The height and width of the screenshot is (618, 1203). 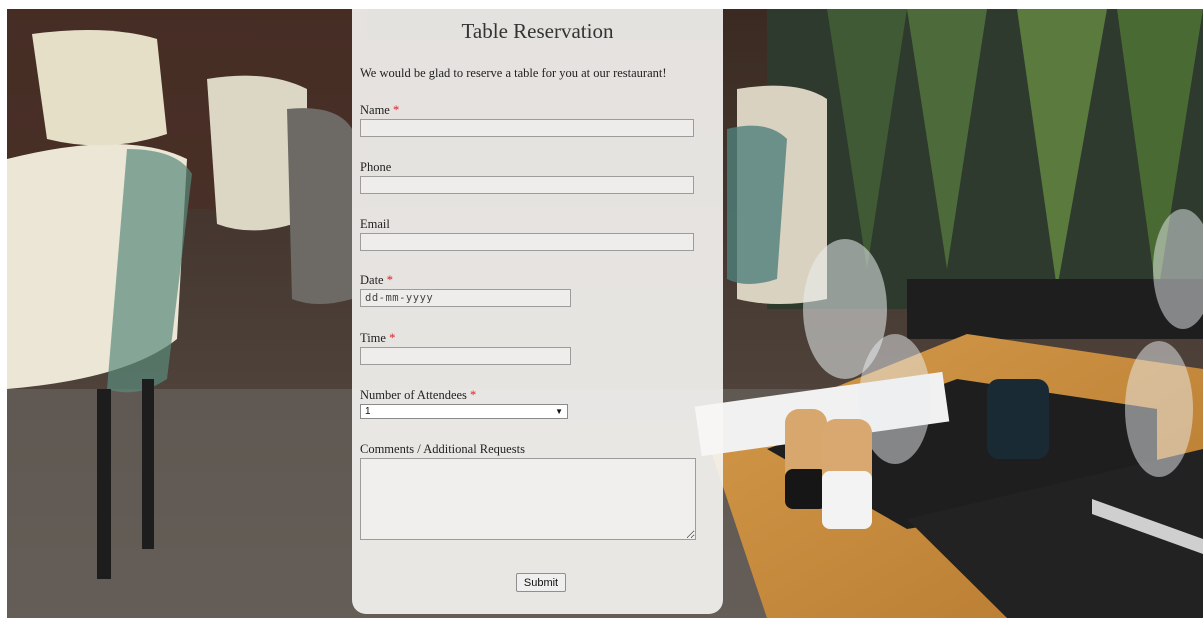 I want to click on comments-field-group: Comments / Additional Requests, so click(x=528, y=491).